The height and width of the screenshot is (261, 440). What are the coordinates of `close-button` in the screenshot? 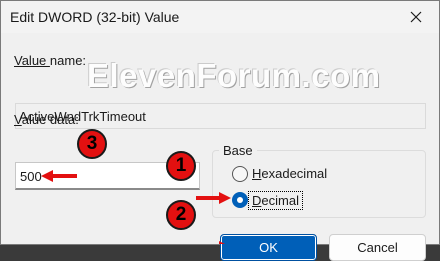 It's located at (416, 17).